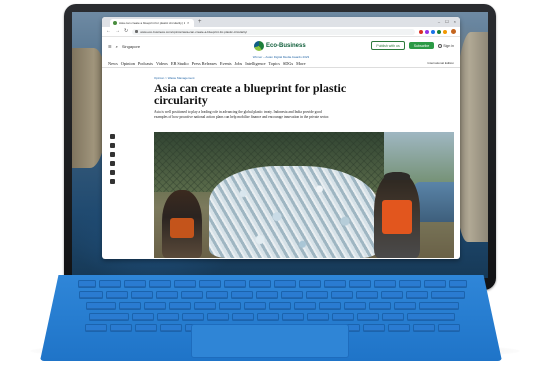 The height and width of the screenshot is (371, 548). I want to click on nav-videos: Videos, so click(162, 63).